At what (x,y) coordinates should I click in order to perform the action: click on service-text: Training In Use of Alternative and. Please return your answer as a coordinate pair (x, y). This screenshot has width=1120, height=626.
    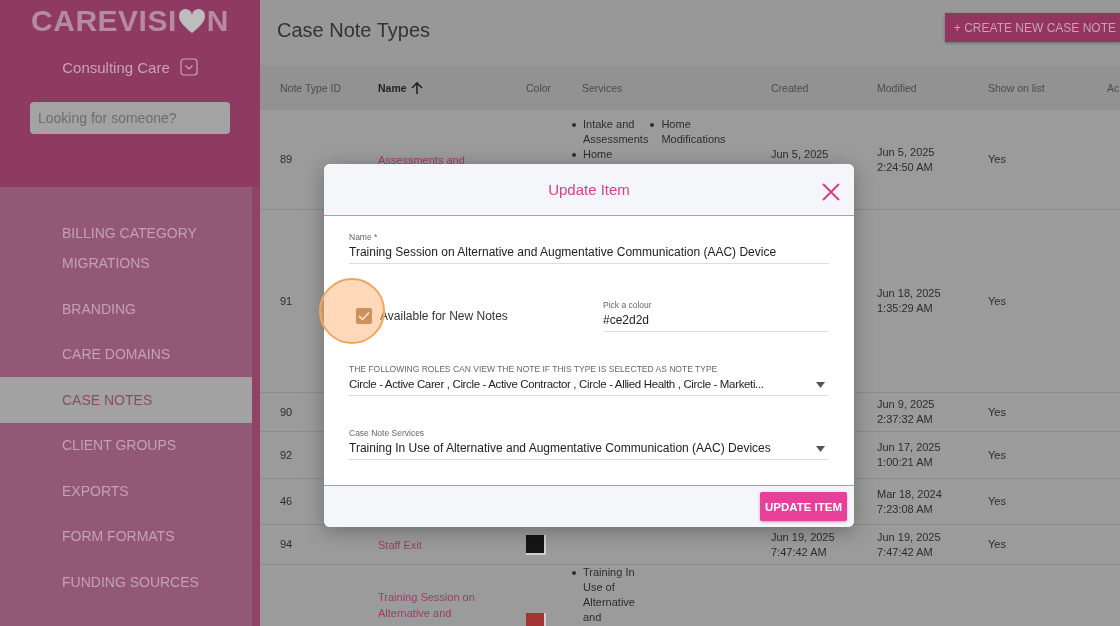
    Looking at the image, I should click on (609, 595).